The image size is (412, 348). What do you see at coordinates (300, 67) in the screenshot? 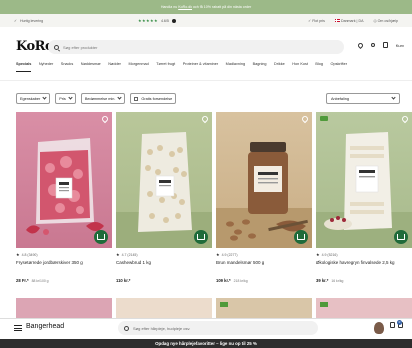
I see `nav-item-hon-kost: Hon Kost` at bounding box center [300, 67].